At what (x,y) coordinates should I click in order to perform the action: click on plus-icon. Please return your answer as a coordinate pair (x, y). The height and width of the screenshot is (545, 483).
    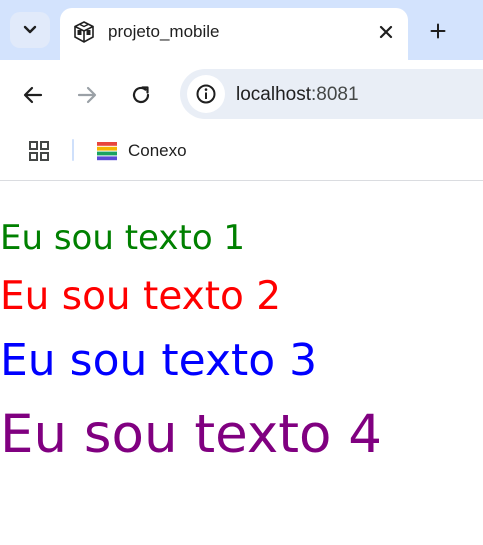
    Looking at the image, I should click on (438, 31).